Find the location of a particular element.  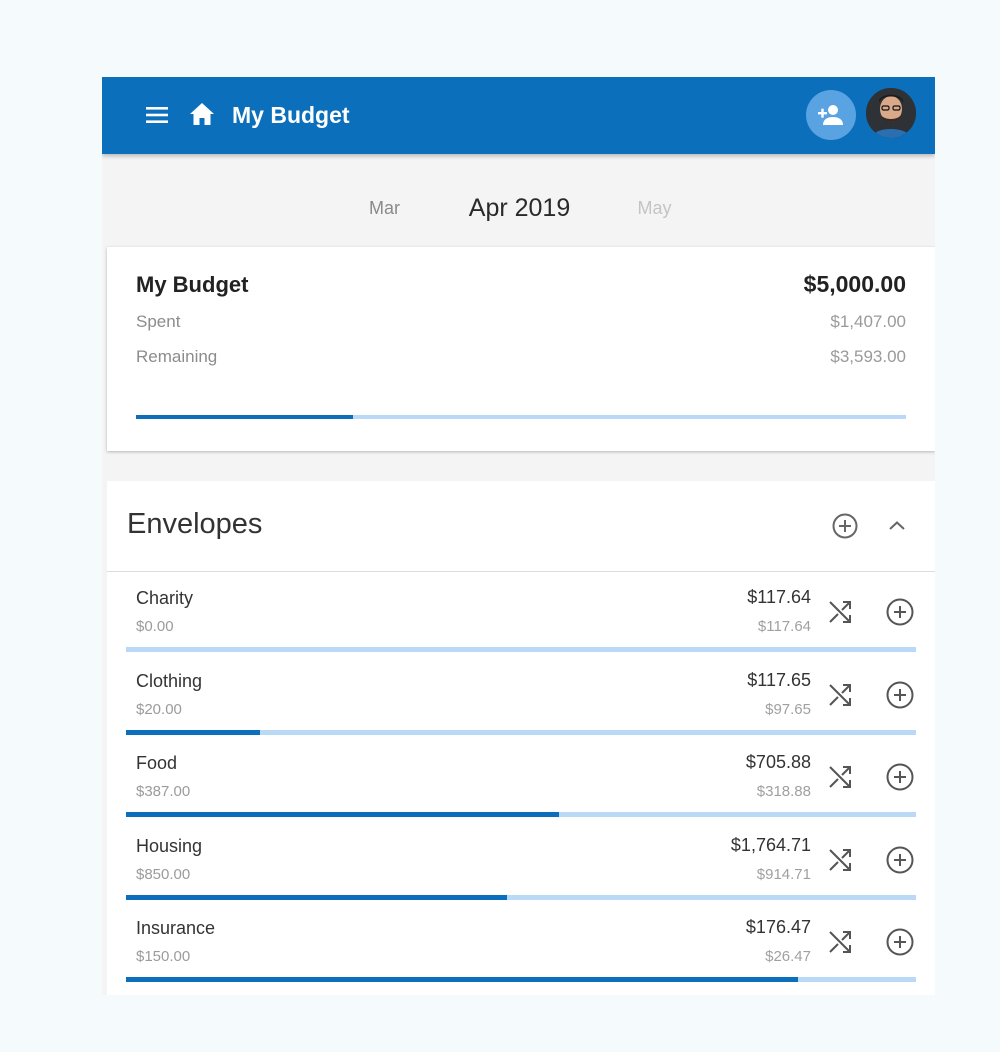

remaining-value: $3,593.00 is located at coordinates (868, 356).